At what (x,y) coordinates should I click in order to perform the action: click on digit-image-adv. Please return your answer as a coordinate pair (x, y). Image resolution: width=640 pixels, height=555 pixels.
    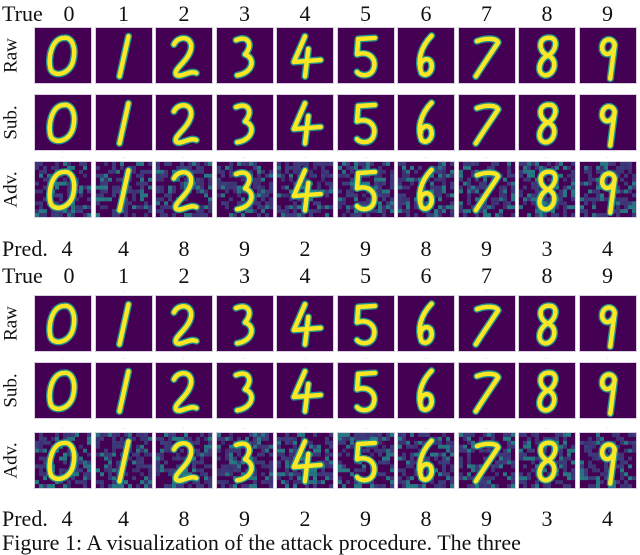
    Looking at the image, I should click on (607, 189).